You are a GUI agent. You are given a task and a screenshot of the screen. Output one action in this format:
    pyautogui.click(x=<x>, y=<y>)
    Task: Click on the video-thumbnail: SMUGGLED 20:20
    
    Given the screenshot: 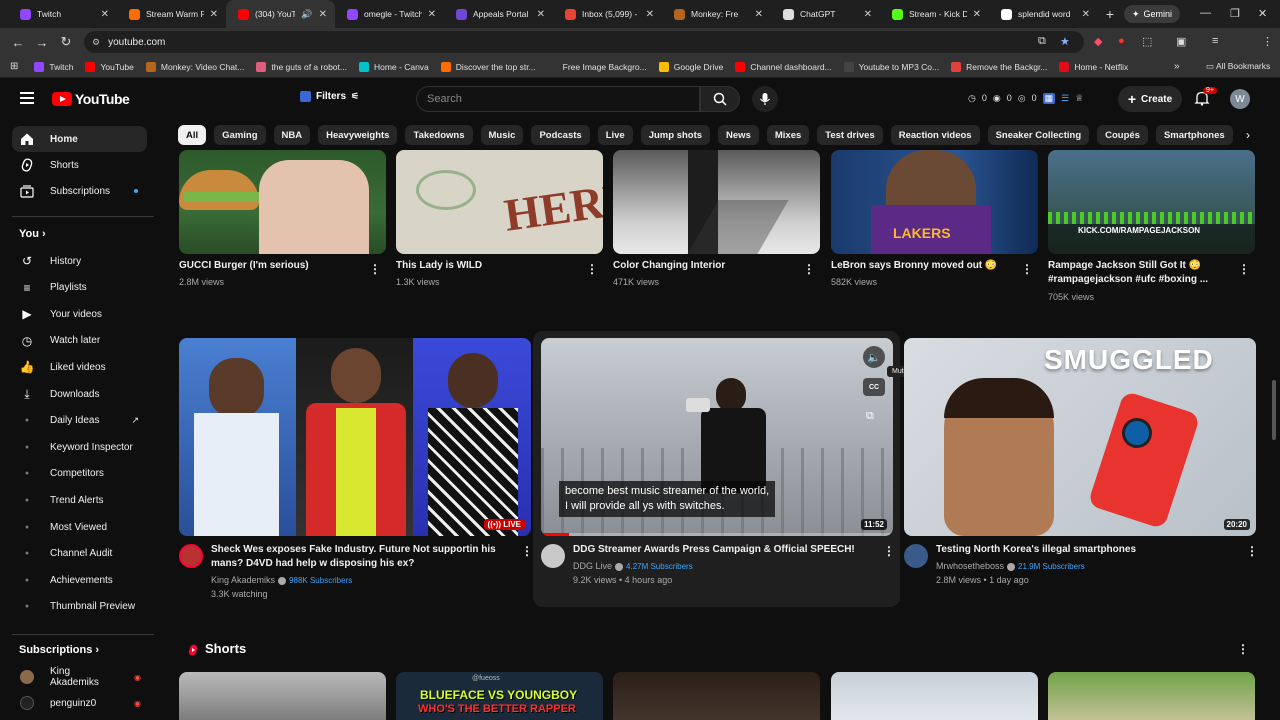 What is the action you would take?
    pyautogui.click(x=1080, y=437)
    